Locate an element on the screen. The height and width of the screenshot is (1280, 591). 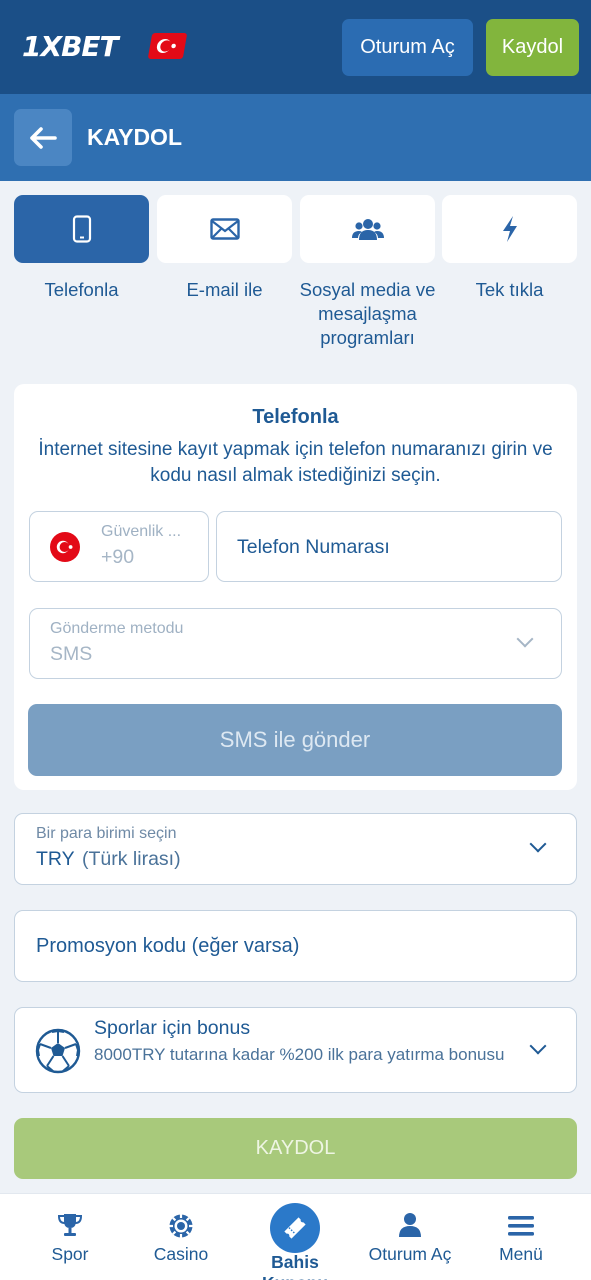
nav-item-menu: Menü is located at coordinates (521, 1237).